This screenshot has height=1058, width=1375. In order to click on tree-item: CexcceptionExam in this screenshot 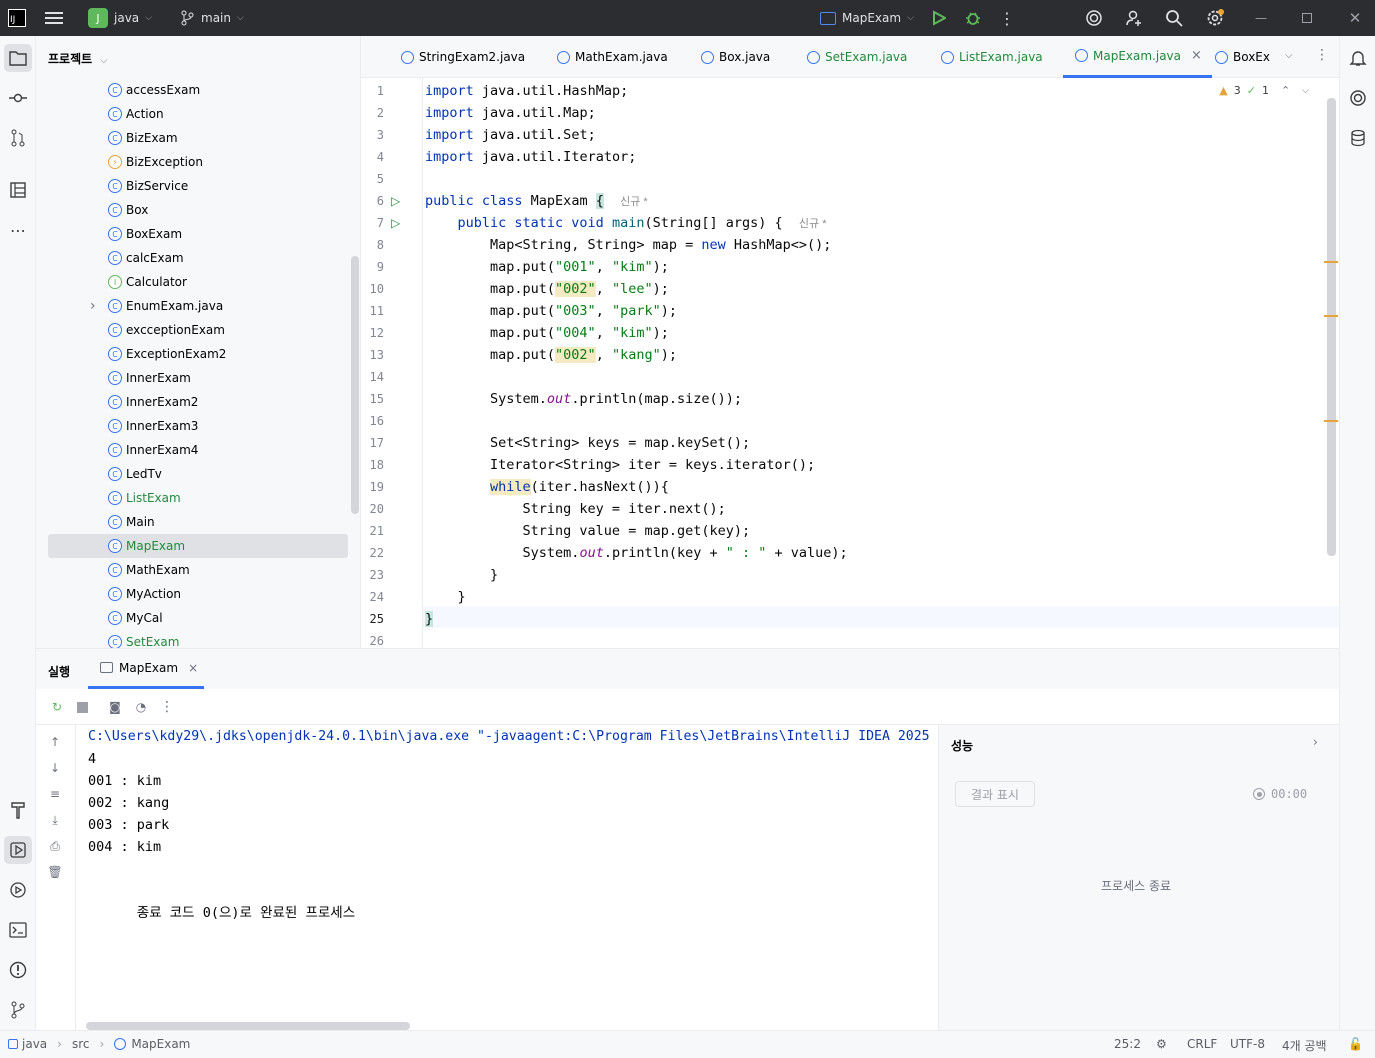, I will do `click(198, 330)`.